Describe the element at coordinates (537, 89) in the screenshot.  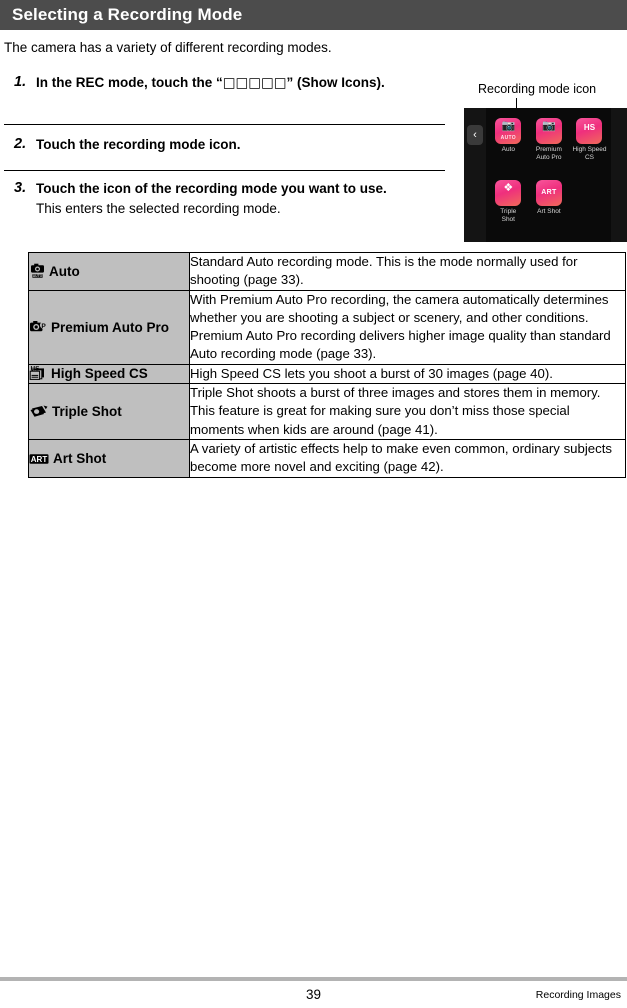
I see `callout-label: Recording mode icon` at that location.